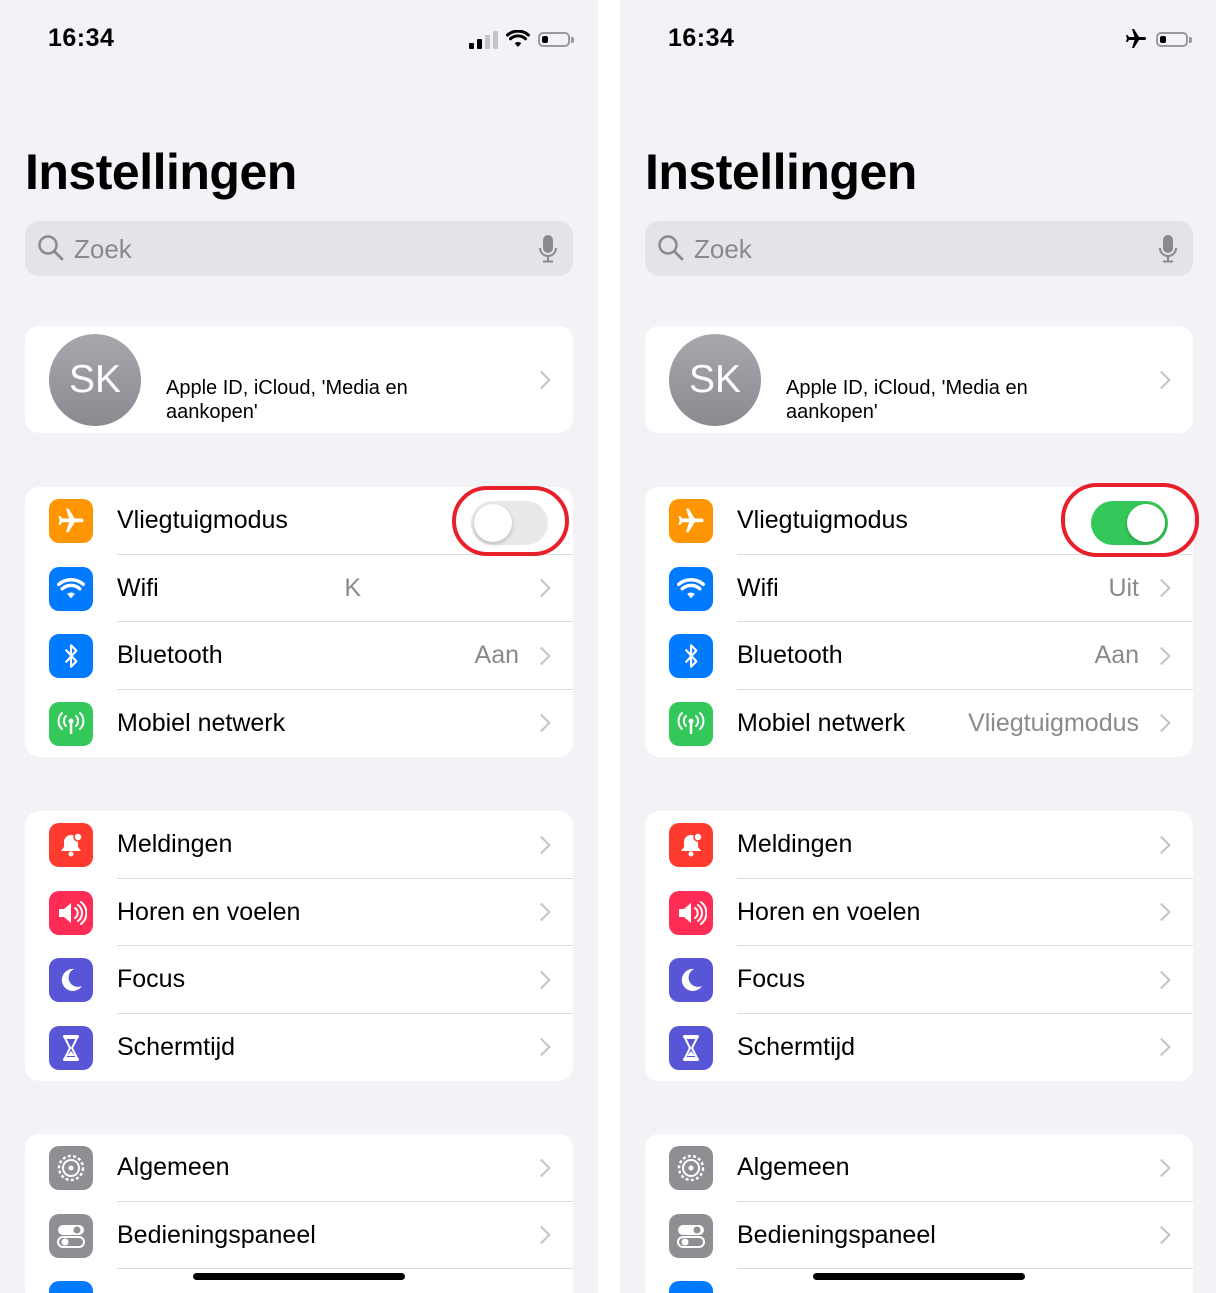 This screenshot has width=1216, height=1293. I want to click on row-value: Uit, so click(1123, 587).